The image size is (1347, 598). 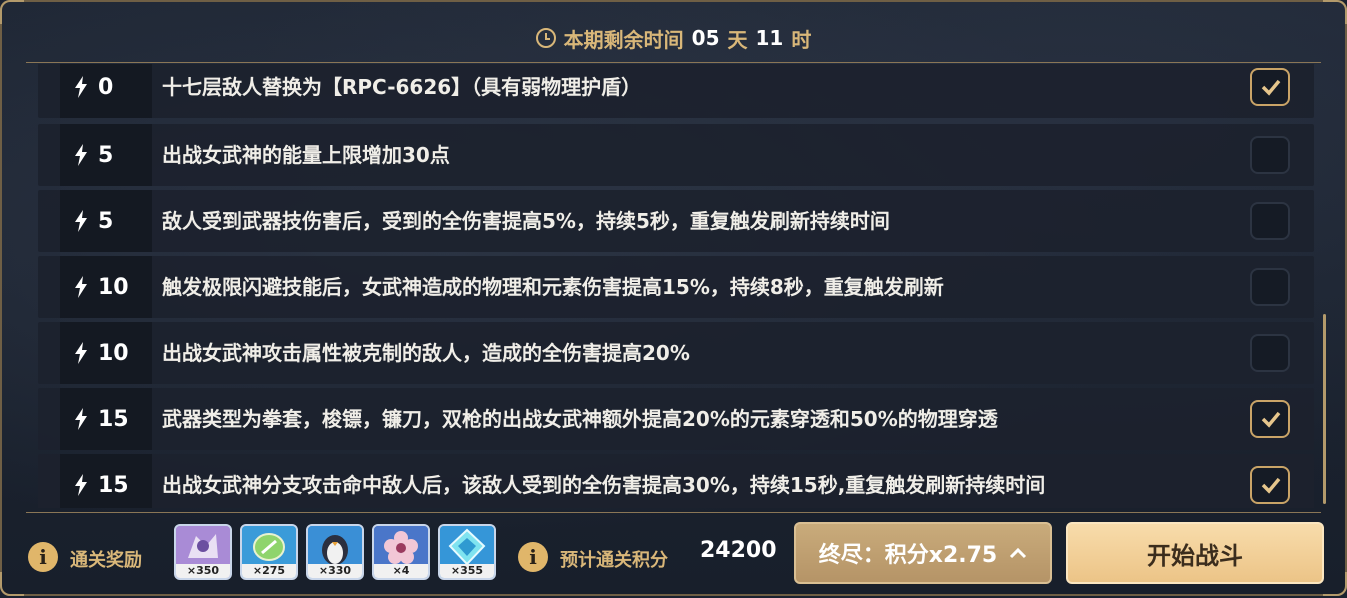 I want to click on coin-icon, so click(x=269, y=547).